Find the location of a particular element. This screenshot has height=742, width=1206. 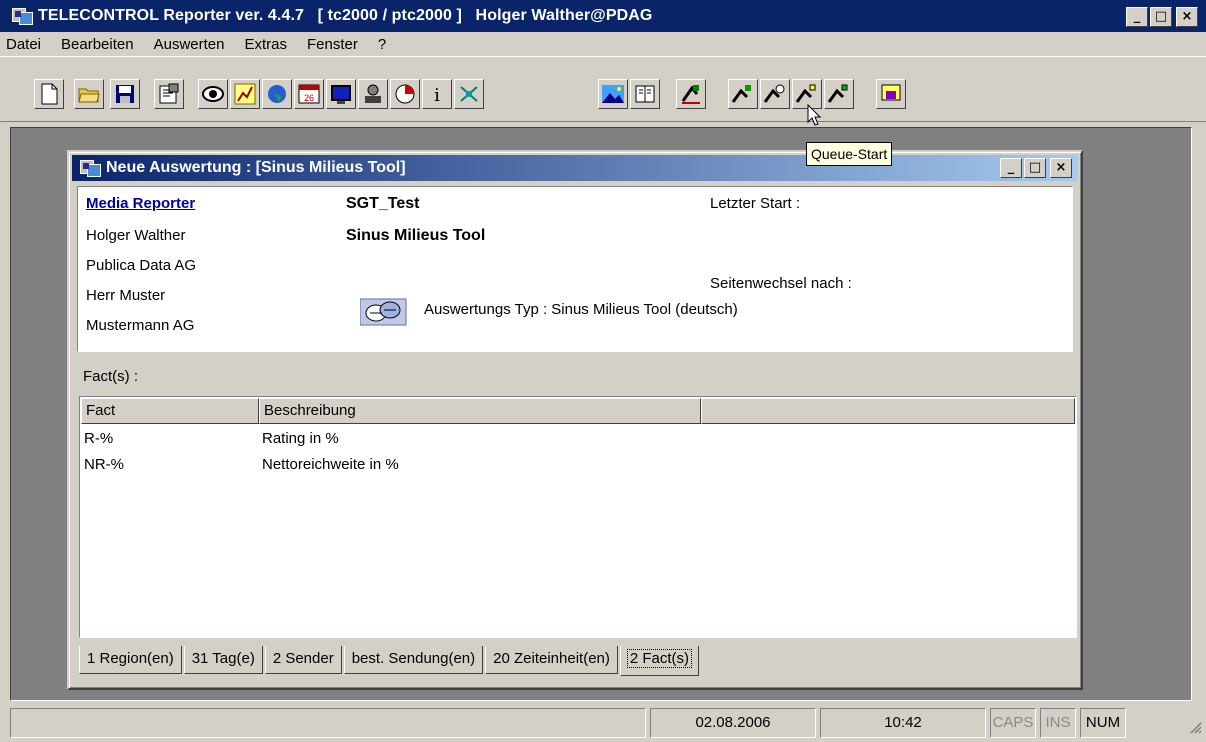

menu-datei: Datei is located at coordinates (24, 44).